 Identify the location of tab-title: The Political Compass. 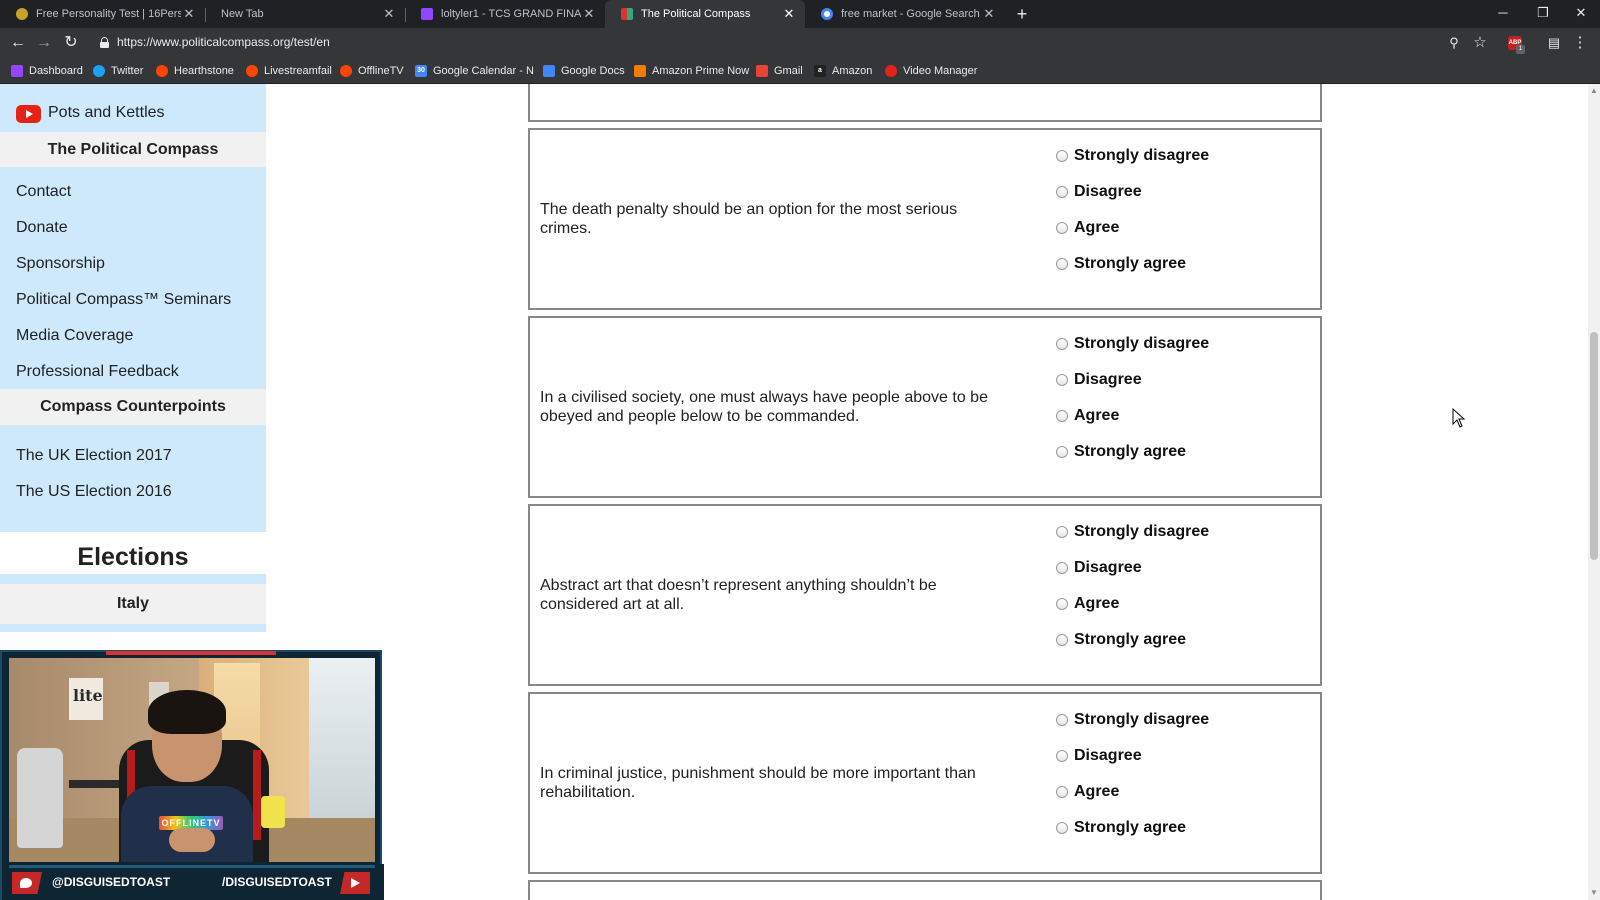
(696, 14).